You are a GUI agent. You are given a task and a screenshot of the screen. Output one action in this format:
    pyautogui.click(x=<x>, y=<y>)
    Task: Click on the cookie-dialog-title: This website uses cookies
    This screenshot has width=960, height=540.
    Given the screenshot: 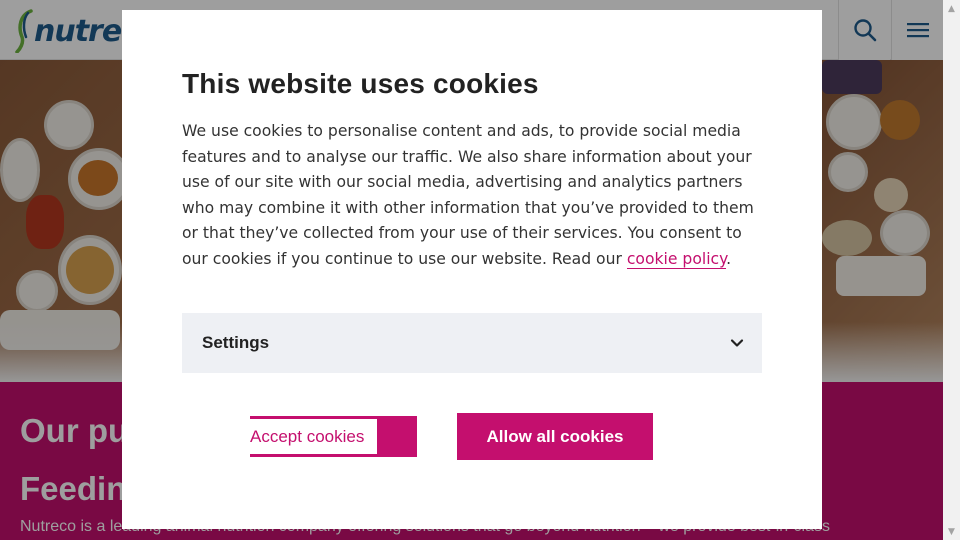 What is the action you would take?
    pyautogui.click(x=360, y=83)
    